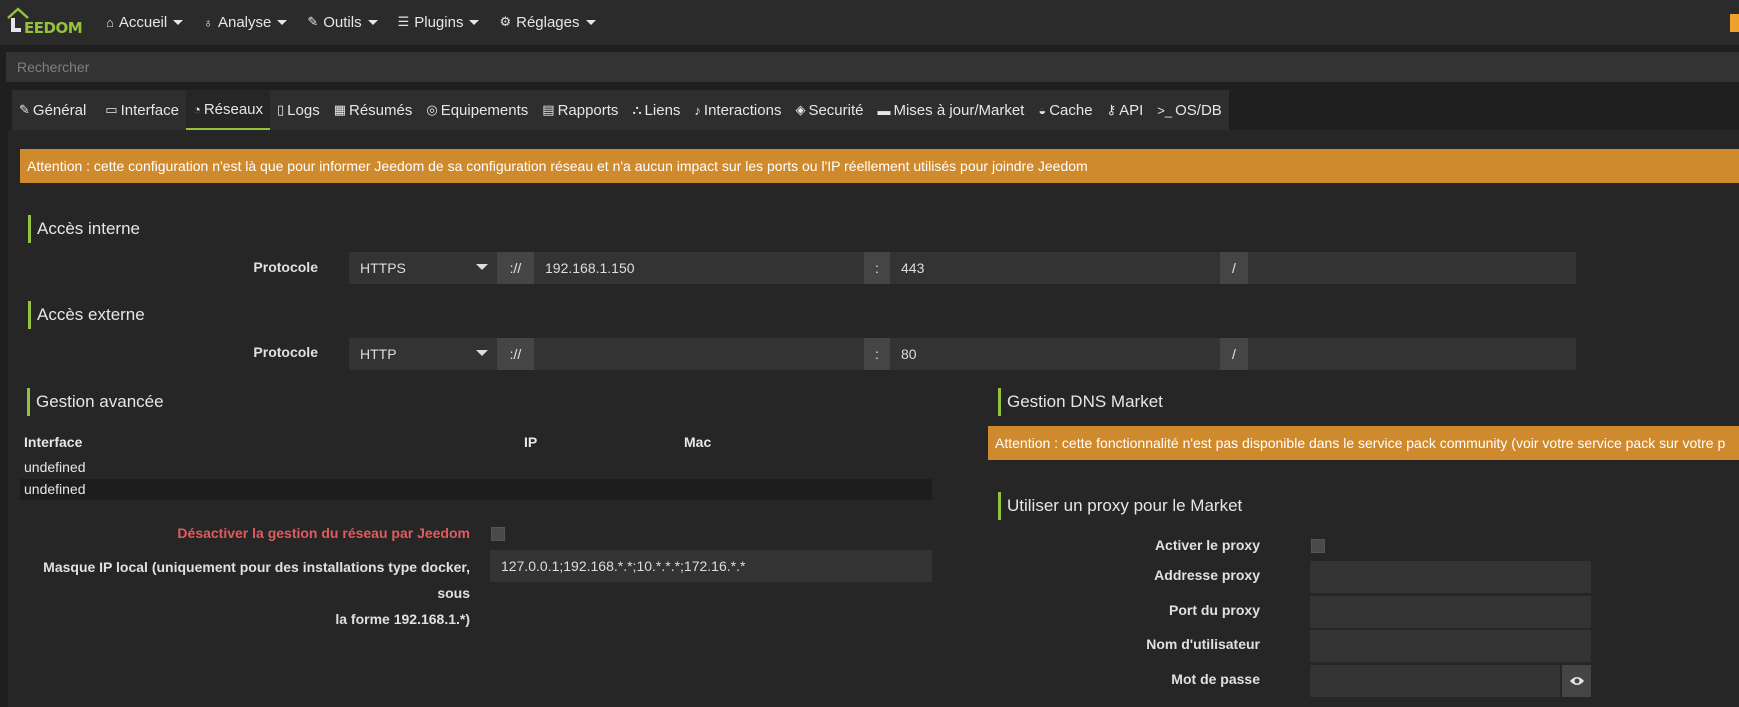 Image resolution: width=1739 pixels, height=707 pixels. I want to click on credit-card-icon: ▬, so click(884, 110).